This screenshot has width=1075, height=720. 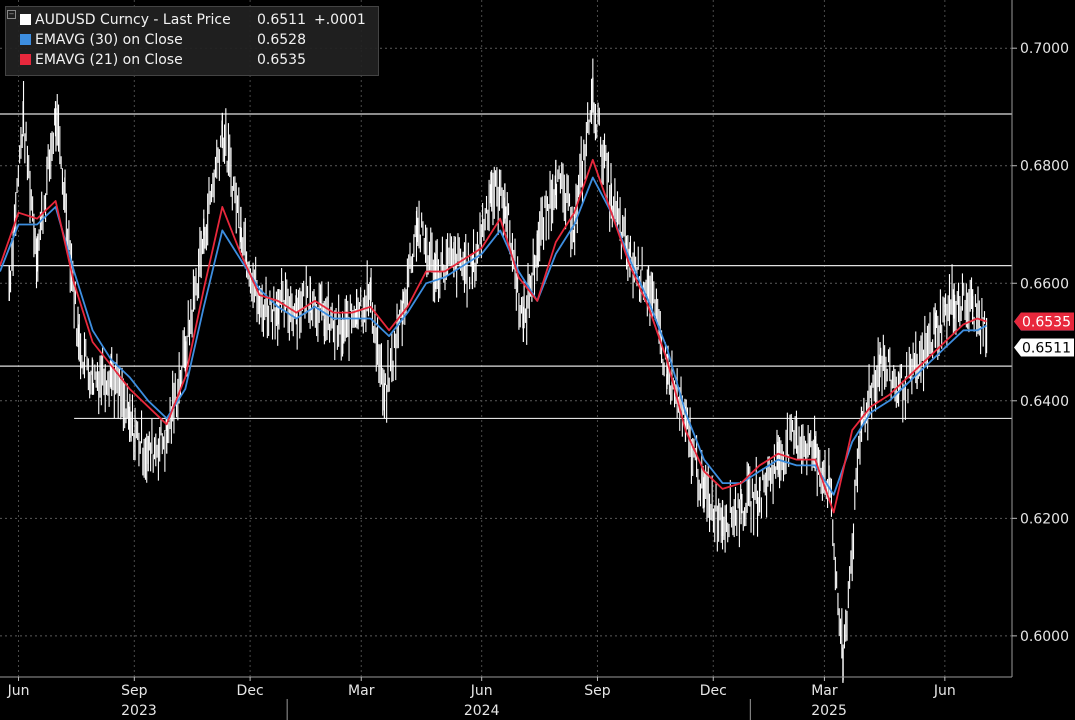 I want to click on legend-value-ema30: 0.6528, so click(x=281, y=40).